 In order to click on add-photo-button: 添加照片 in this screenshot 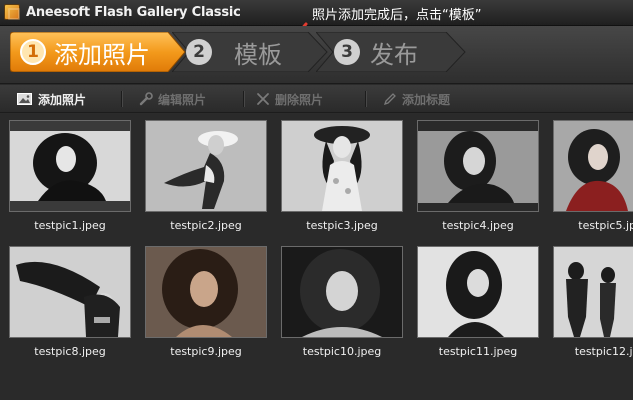, I will do `click(51, 99)`.